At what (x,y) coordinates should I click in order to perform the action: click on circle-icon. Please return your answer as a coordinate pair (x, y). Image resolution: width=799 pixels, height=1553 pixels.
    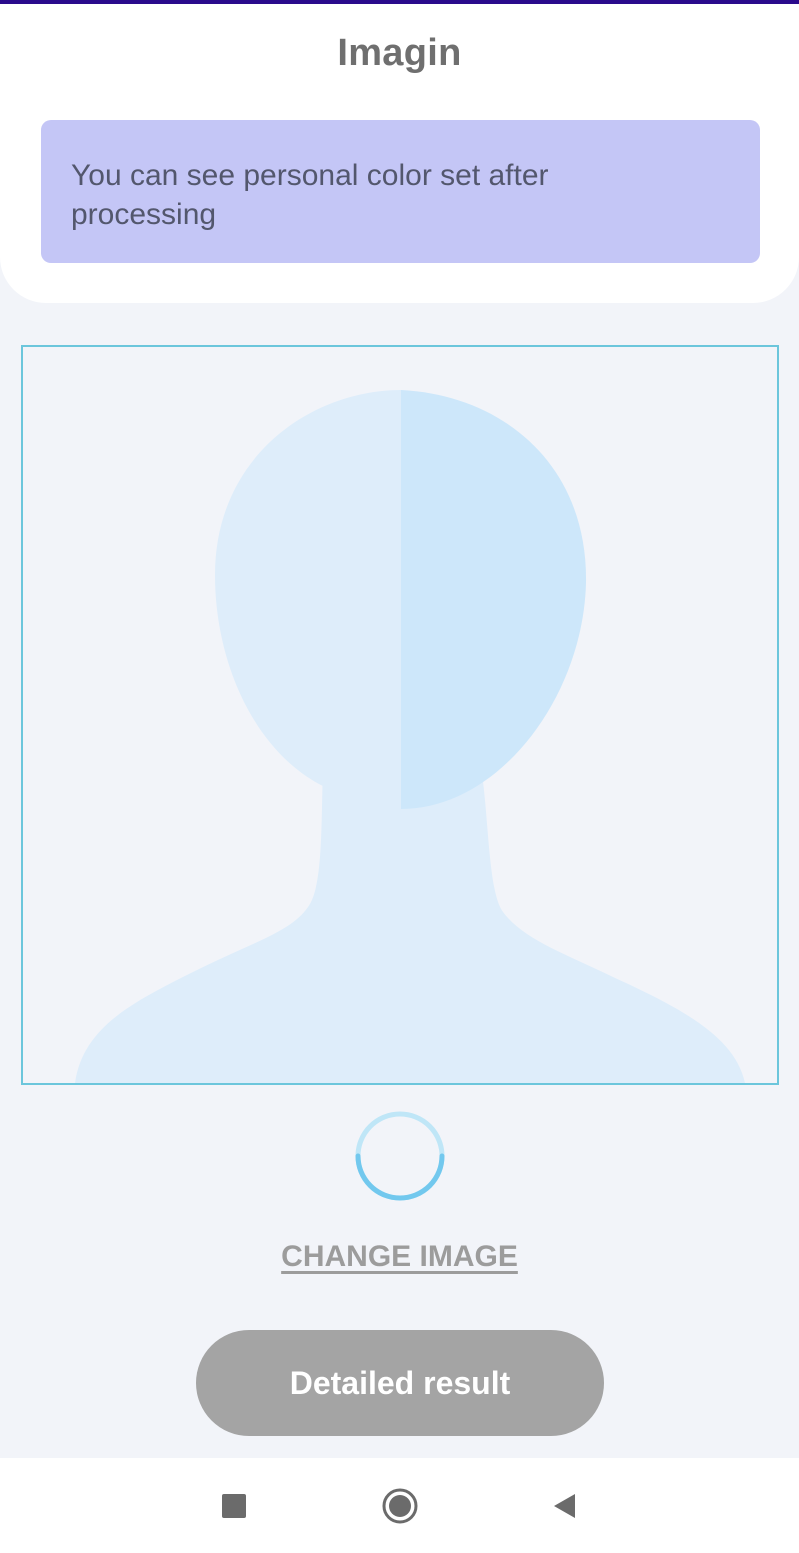
    Looking at the image, I should click on (400, 1506).